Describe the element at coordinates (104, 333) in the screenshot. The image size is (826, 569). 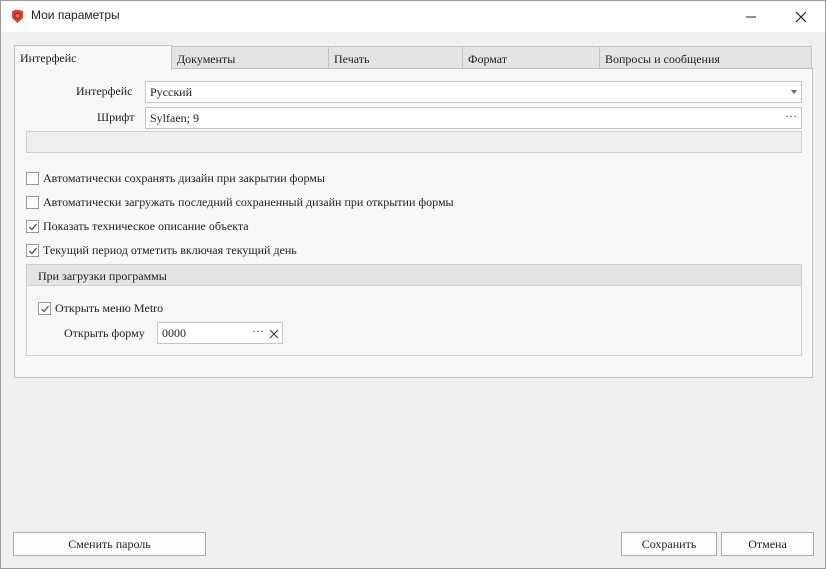
I see `open-form-label: Открыть форму` at that location.